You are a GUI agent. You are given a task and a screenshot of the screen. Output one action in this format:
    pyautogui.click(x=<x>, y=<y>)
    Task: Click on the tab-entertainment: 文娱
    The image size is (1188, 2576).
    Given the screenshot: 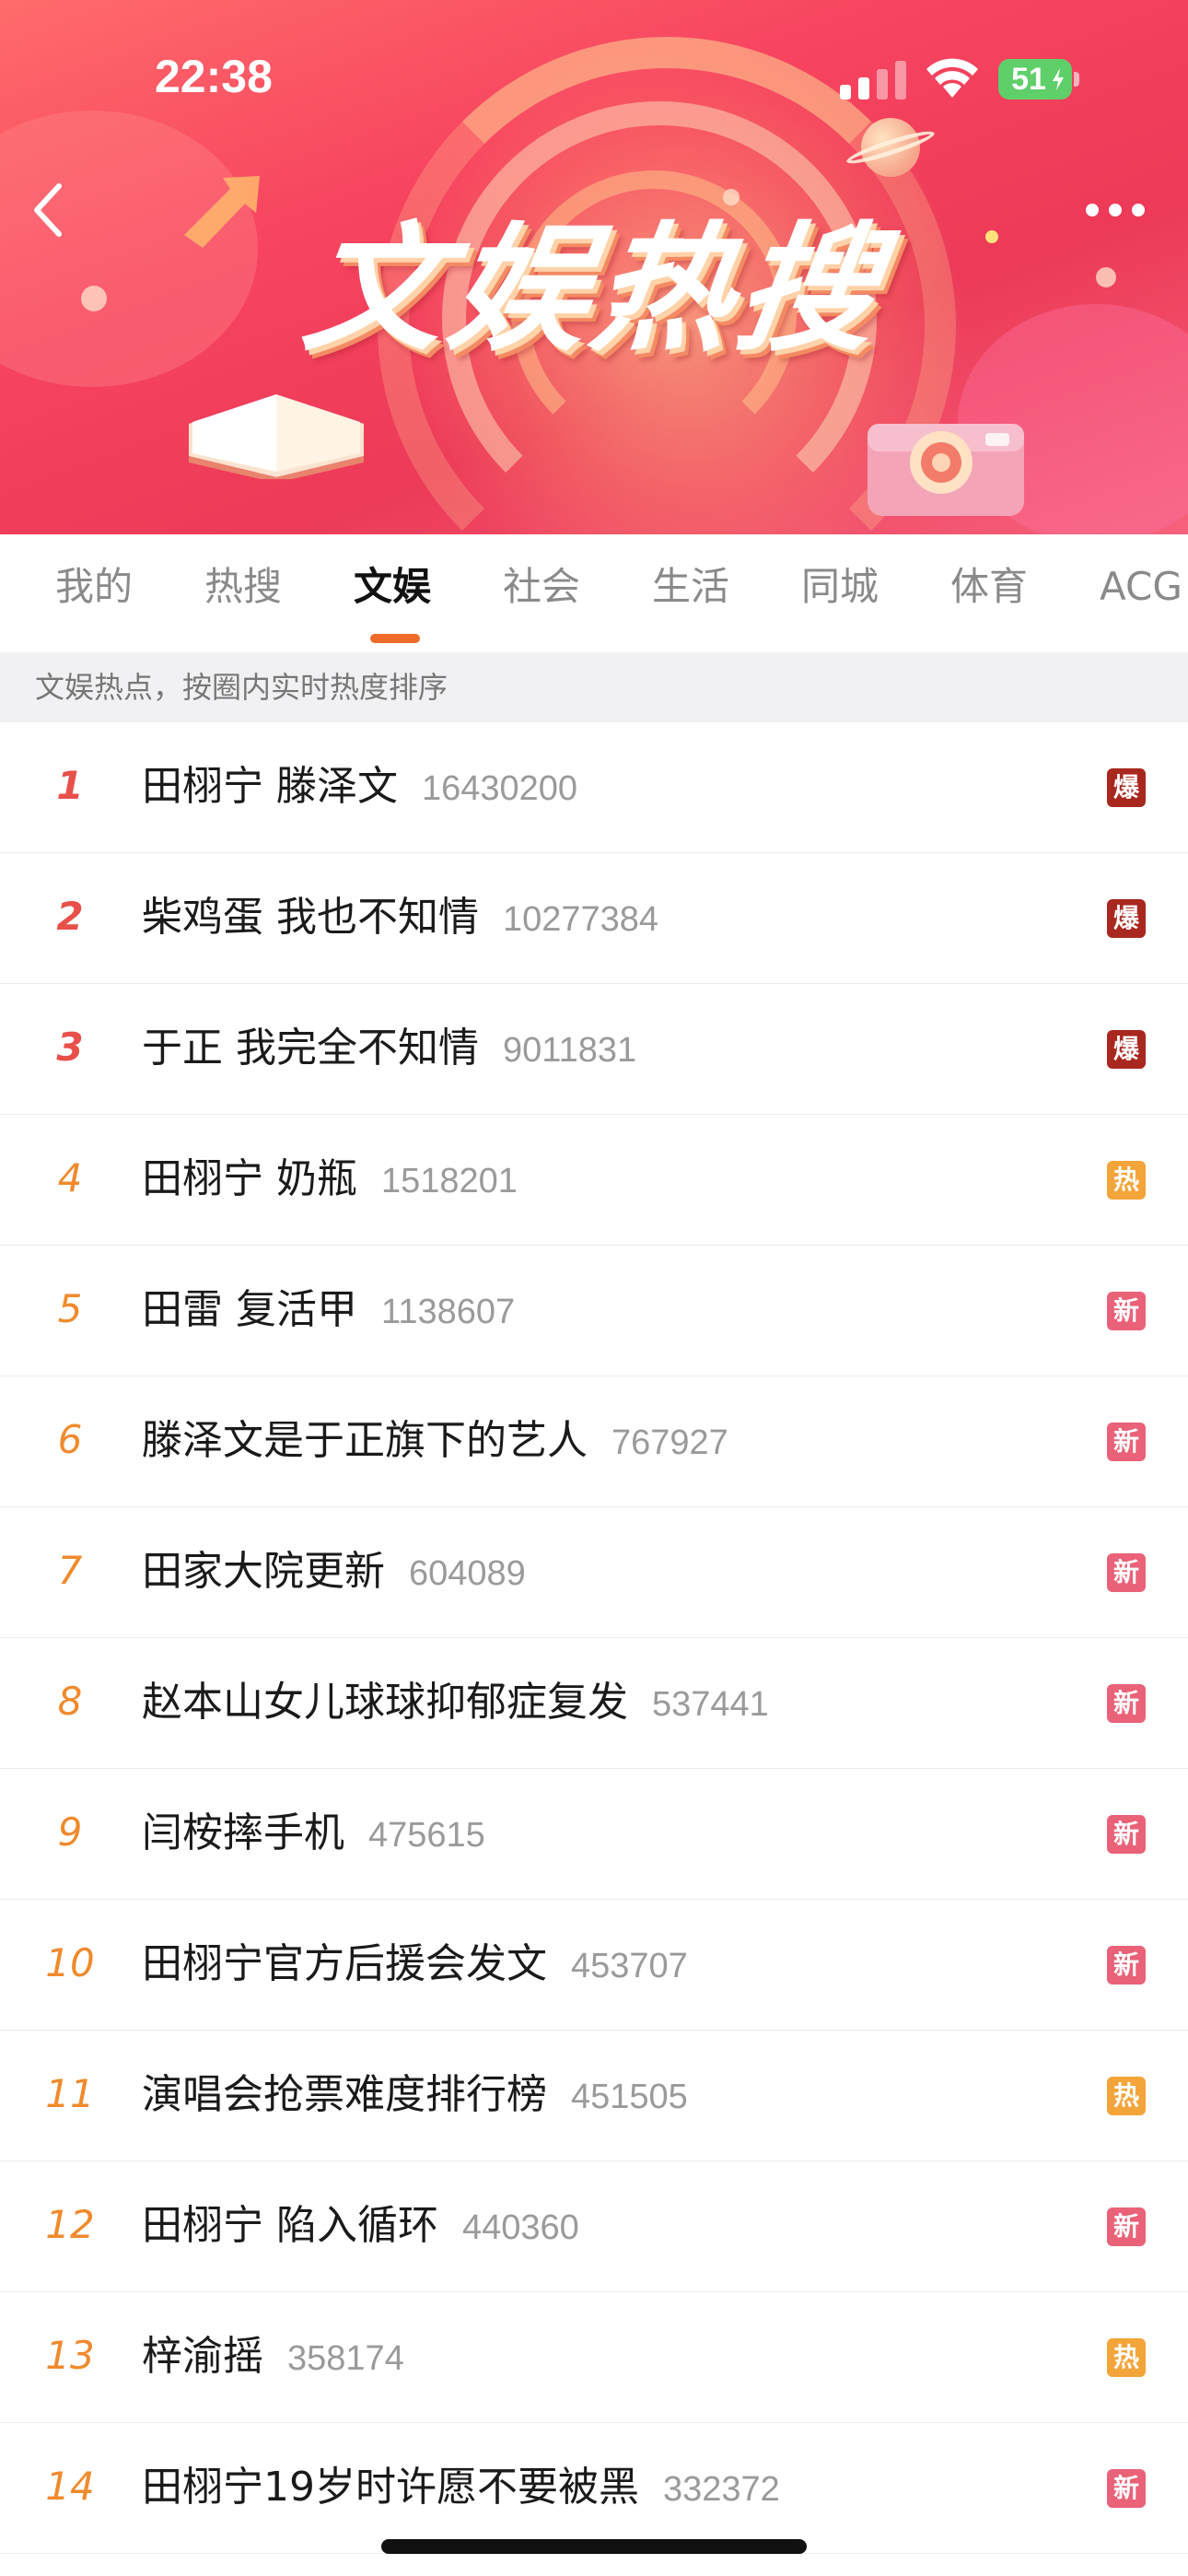 What is the action you would take?
    pyautogui.click(x=393, y=587)
    